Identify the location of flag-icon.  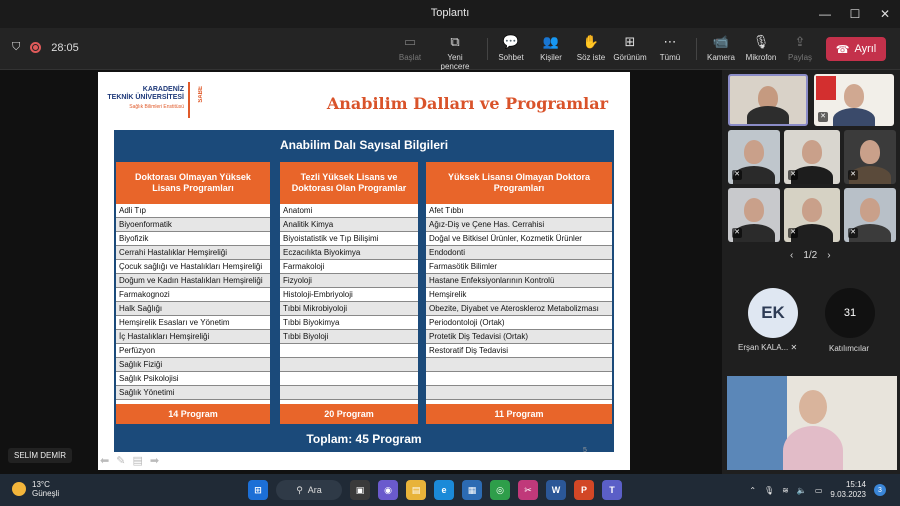
(826, 88).